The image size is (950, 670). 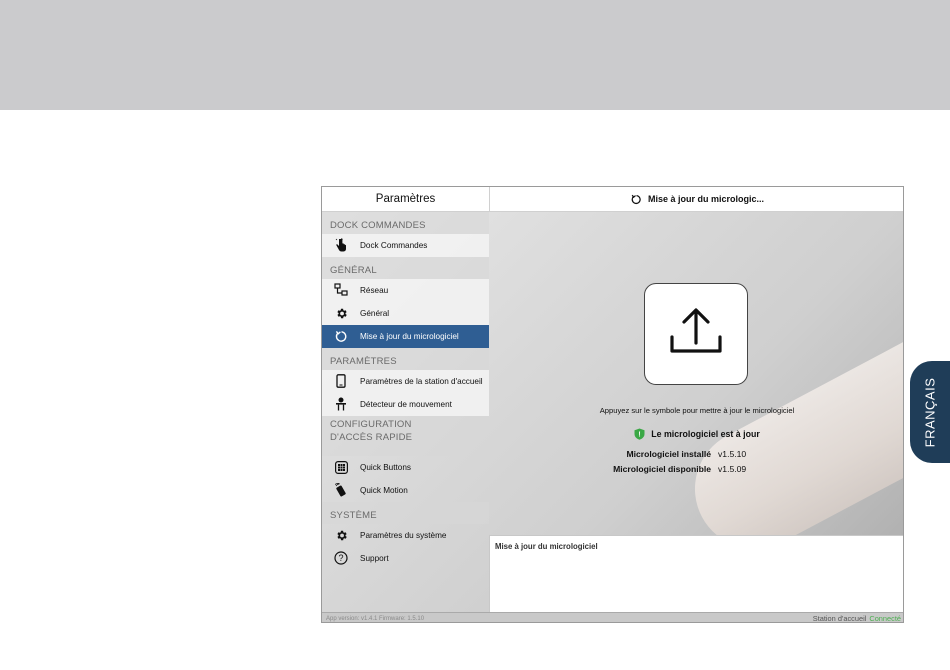 I want to click on section-parametres: PARAMÈTRES, so click(x=405, y=359).